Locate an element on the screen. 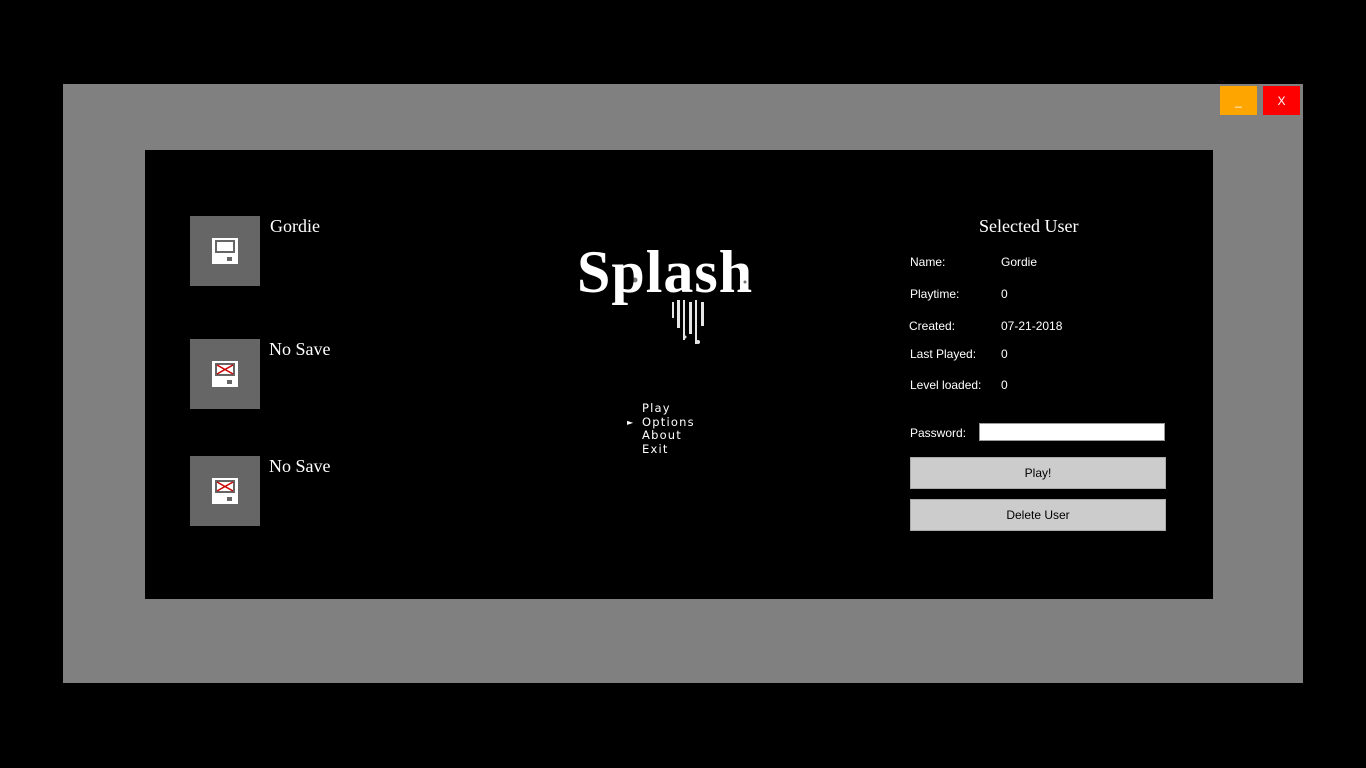 The height and width of the screenshot is (768, 1366). save-slot-name: Gordie is located at coordinates (295, 226).